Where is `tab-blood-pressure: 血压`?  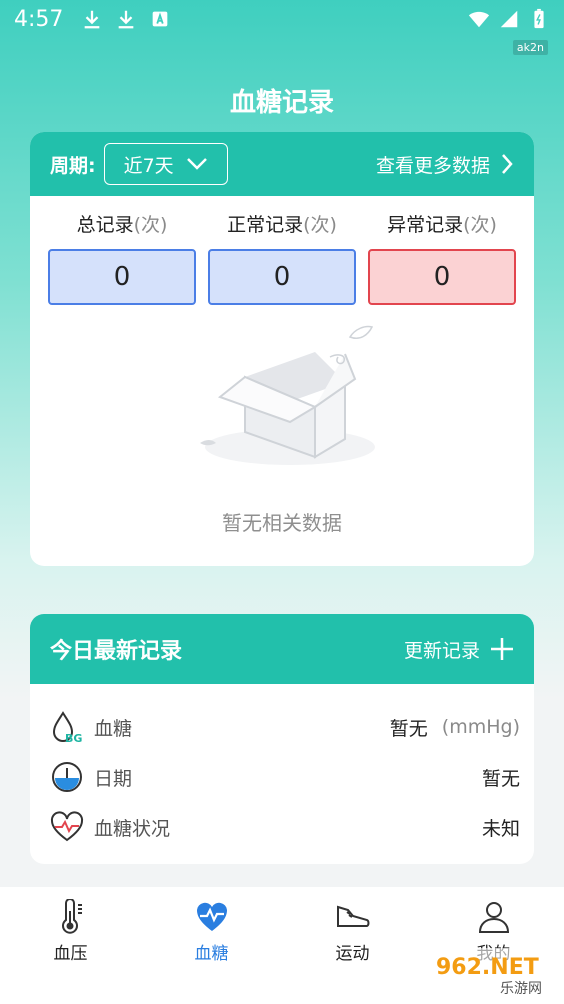 tab-blood-pressure: 血压 is located at coordinates (70, 945).